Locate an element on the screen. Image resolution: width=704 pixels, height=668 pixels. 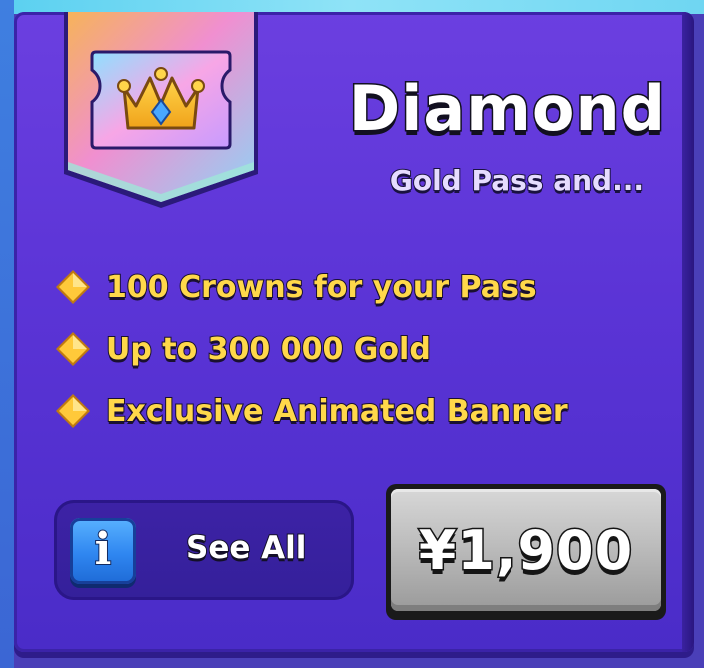
card-right-edge is located at coordinates (688, 332).